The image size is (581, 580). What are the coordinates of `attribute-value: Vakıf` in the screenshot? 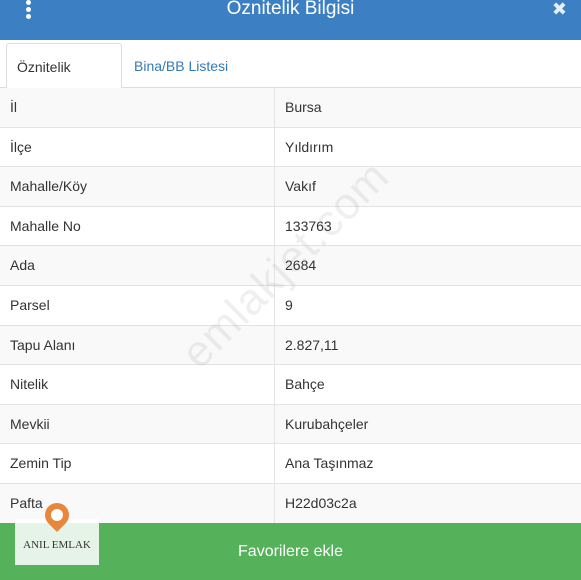 It's located at (300, 186).